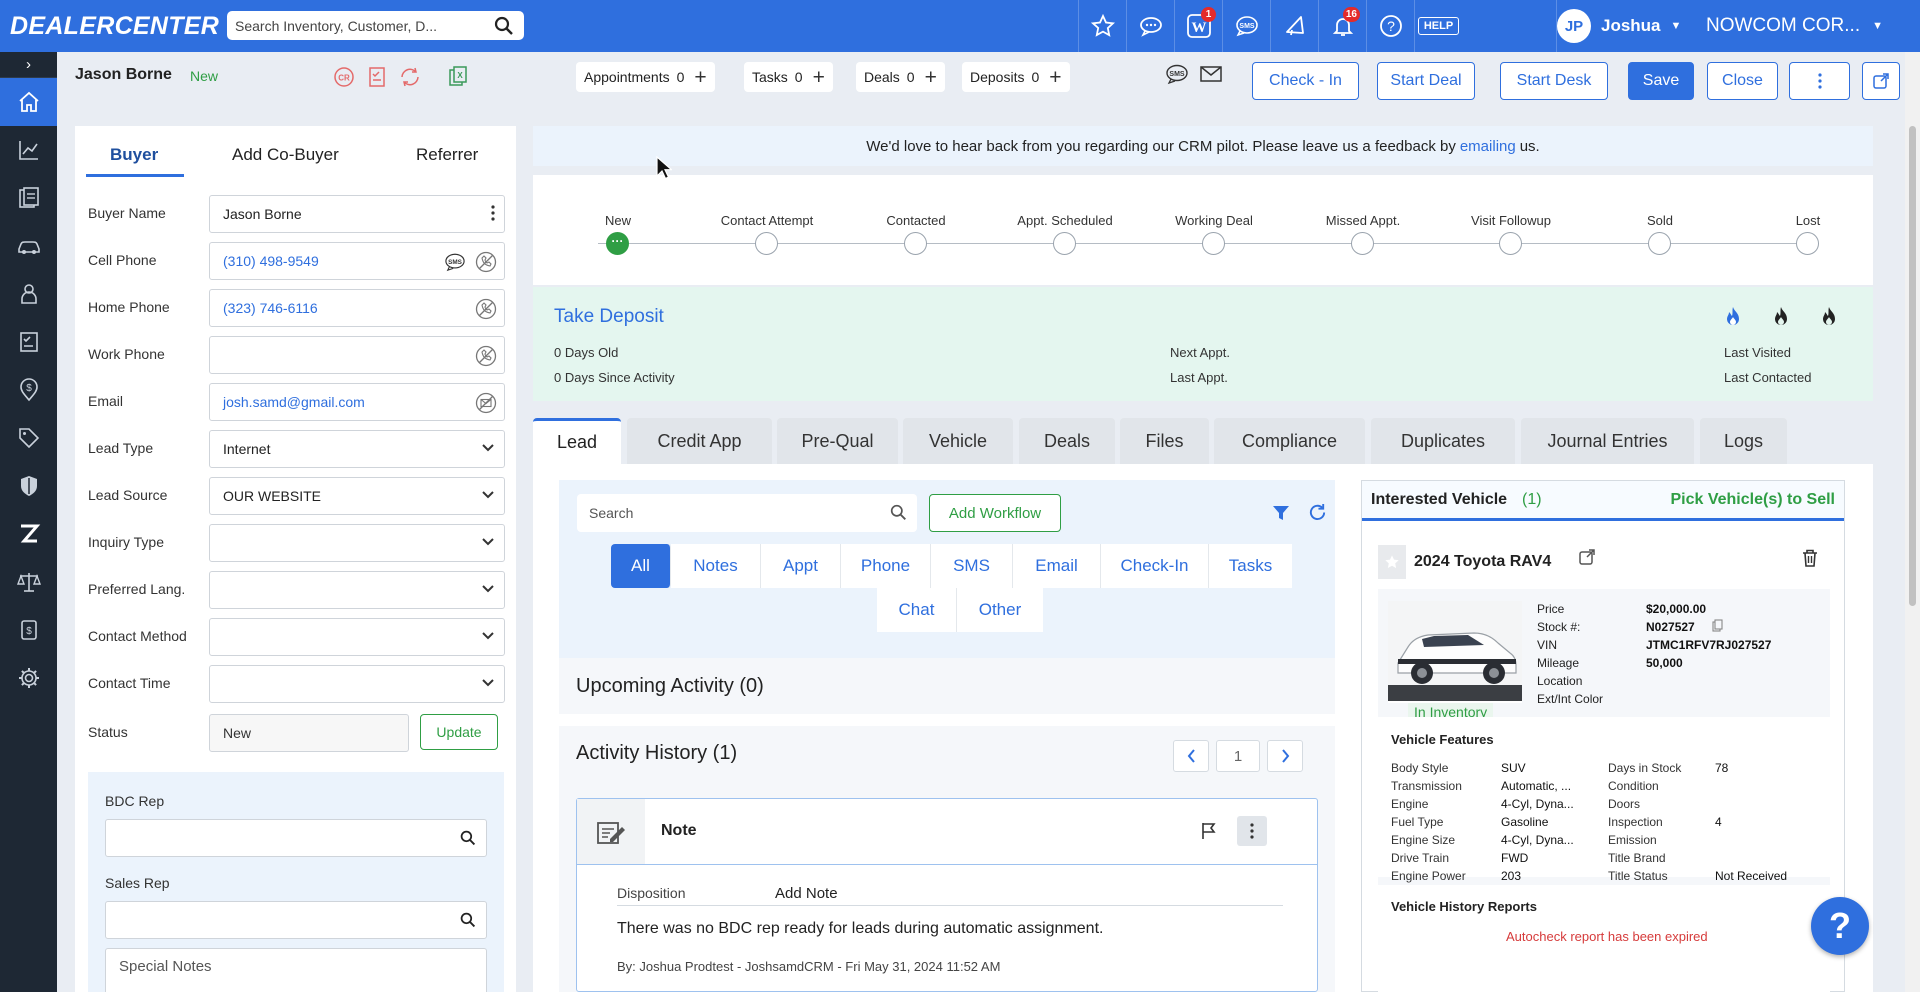 Image resolution: width=1920 pixels, height=992 pixels. What do you see at coordinates (28, 150) in the screenshot?
I see `sidebar-item-reports` at bounding box center [28, 150].